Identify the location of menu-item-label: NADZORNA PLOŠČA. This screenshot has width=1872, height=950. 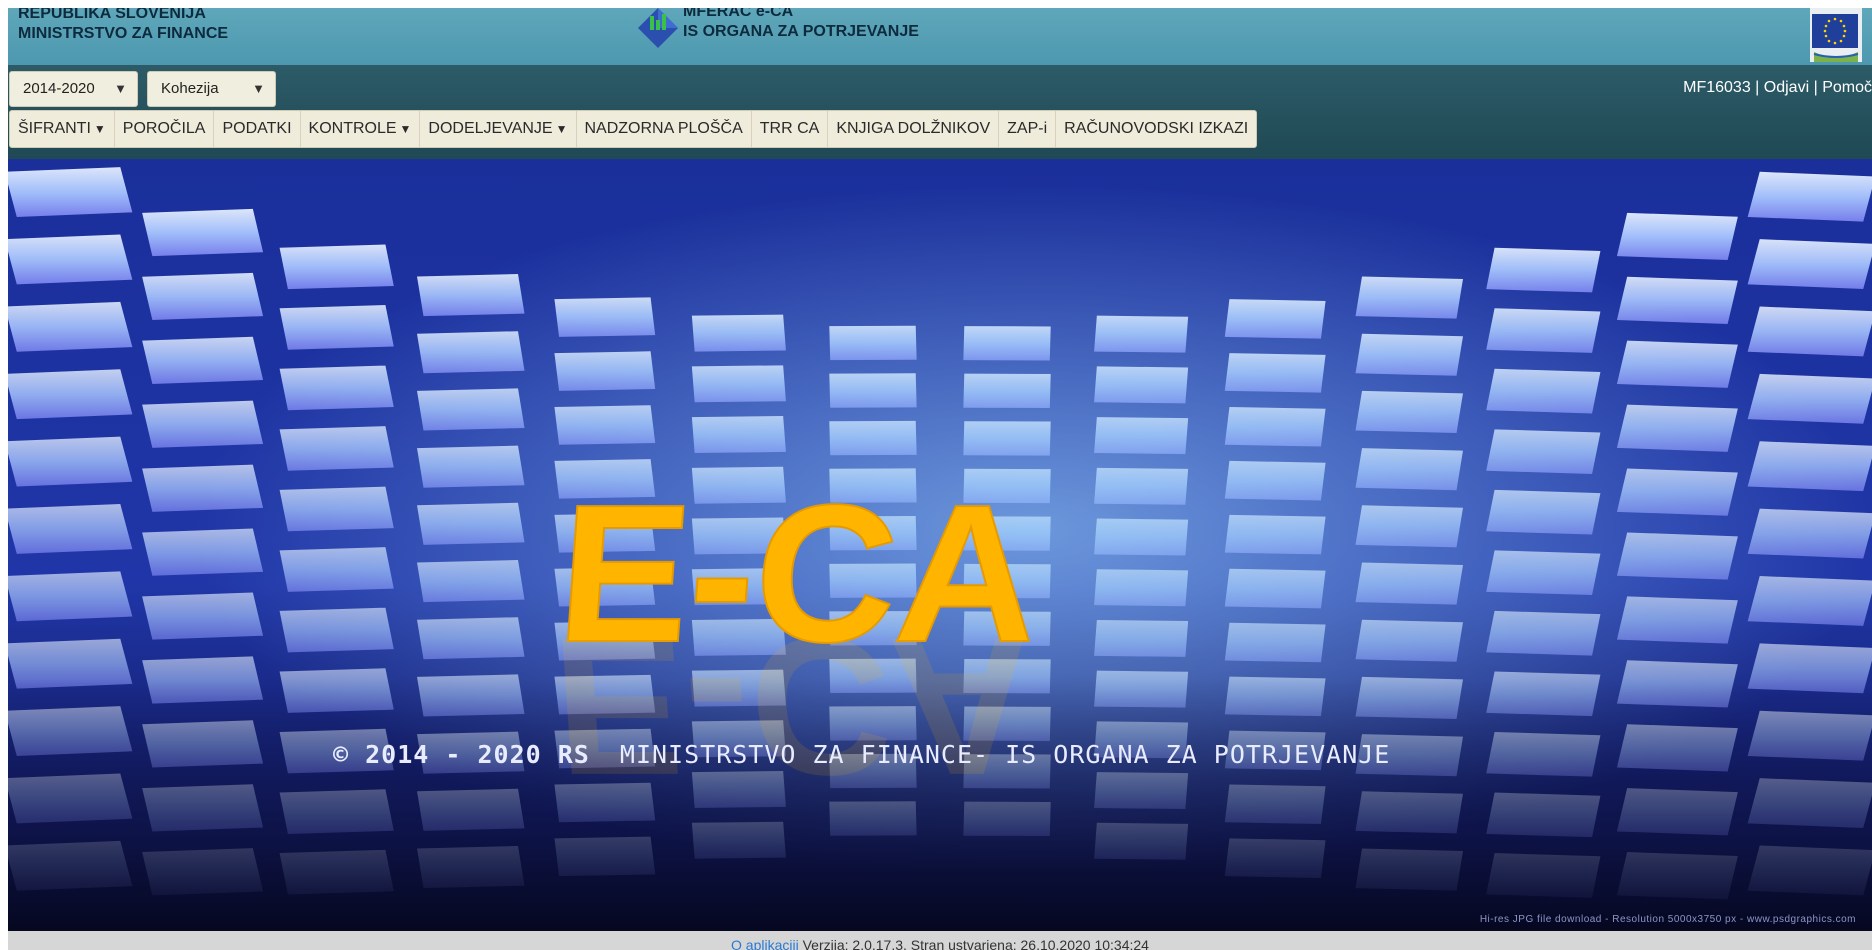
(663, 128).